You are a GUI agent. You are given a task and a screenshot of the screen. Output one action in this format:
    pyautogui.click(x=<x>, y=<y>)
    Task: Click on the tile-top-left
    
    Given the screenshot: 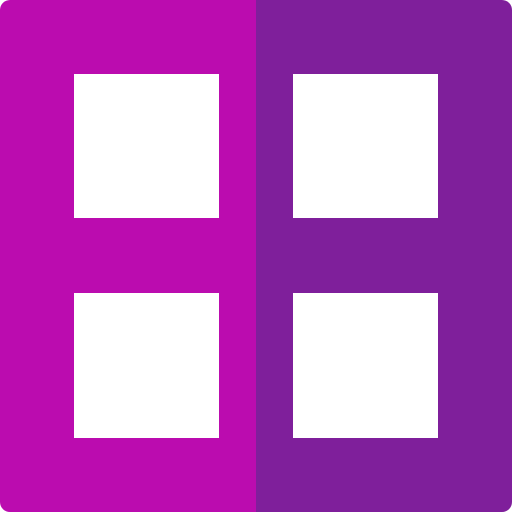 What is the action you would take?
    pyautogui.click(x=146, y=146)
    